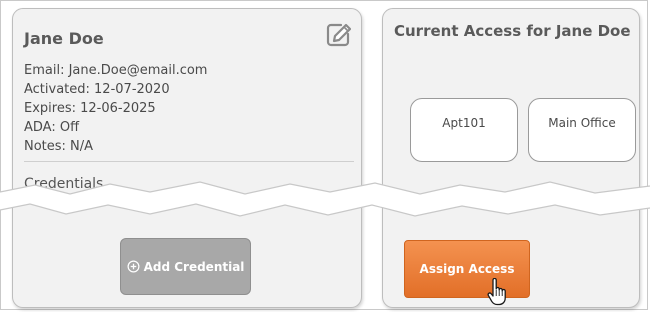 This screenshot has width=650, height=312. Describe the element at coordinates (582, 123) in the screenshot. I see `access-tile-label: Main Office` at that location.